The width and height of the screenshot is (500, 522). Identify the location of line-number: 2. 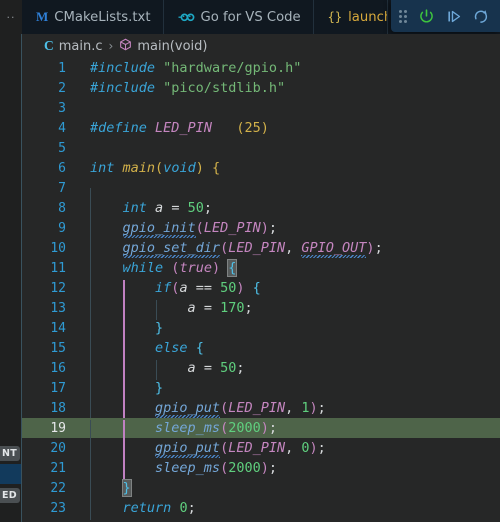
(62, 88).